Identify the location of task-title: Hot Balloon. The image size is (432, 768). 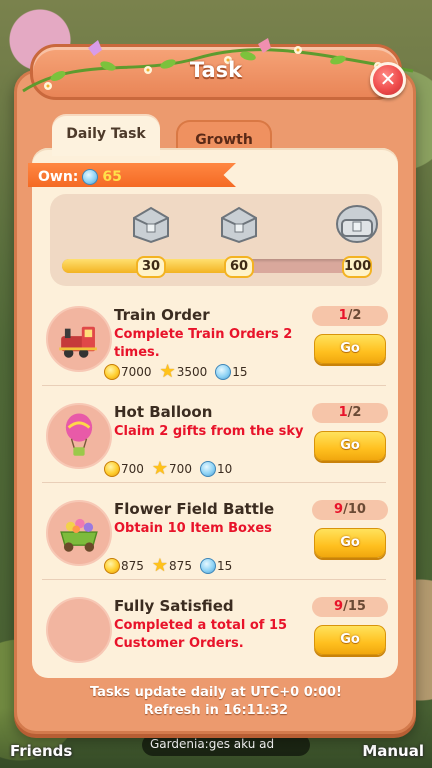
(163, 412).